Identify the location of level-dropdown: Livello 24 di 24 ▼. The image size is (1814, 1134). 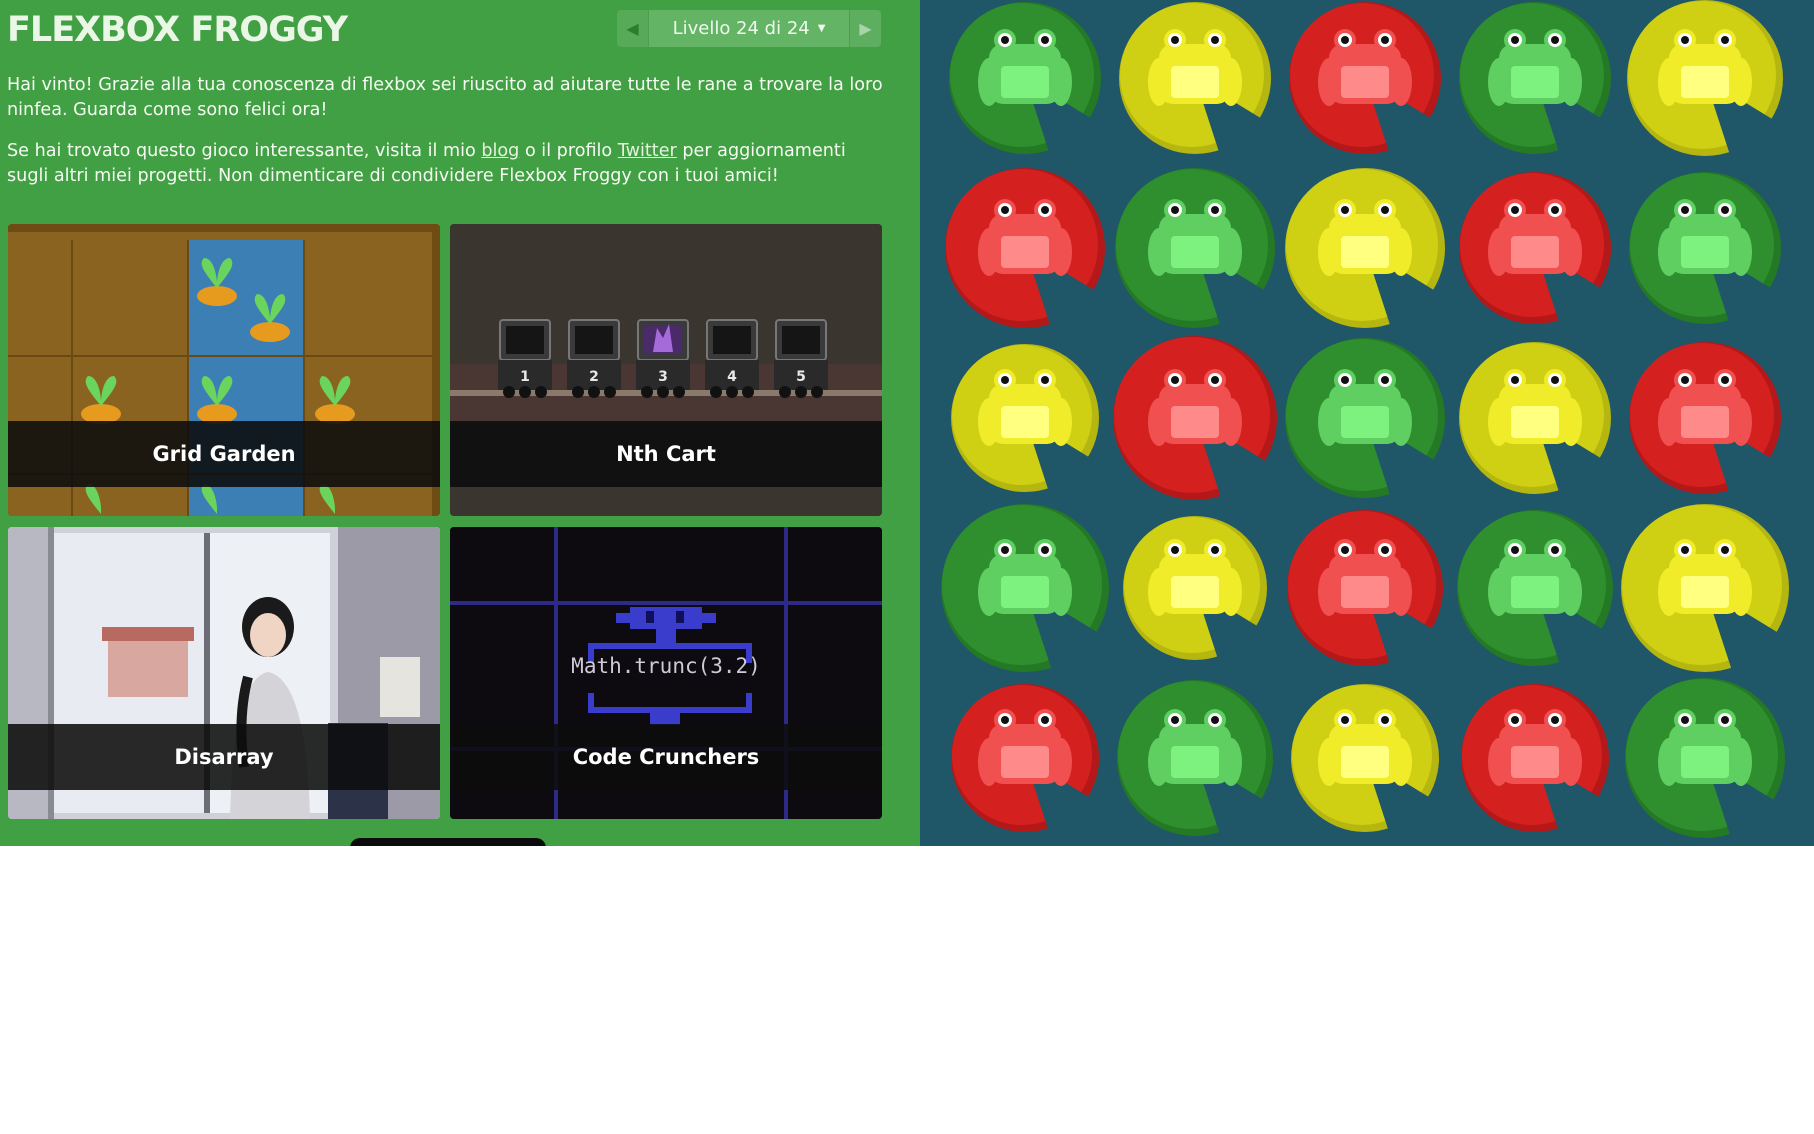
(749, 28).